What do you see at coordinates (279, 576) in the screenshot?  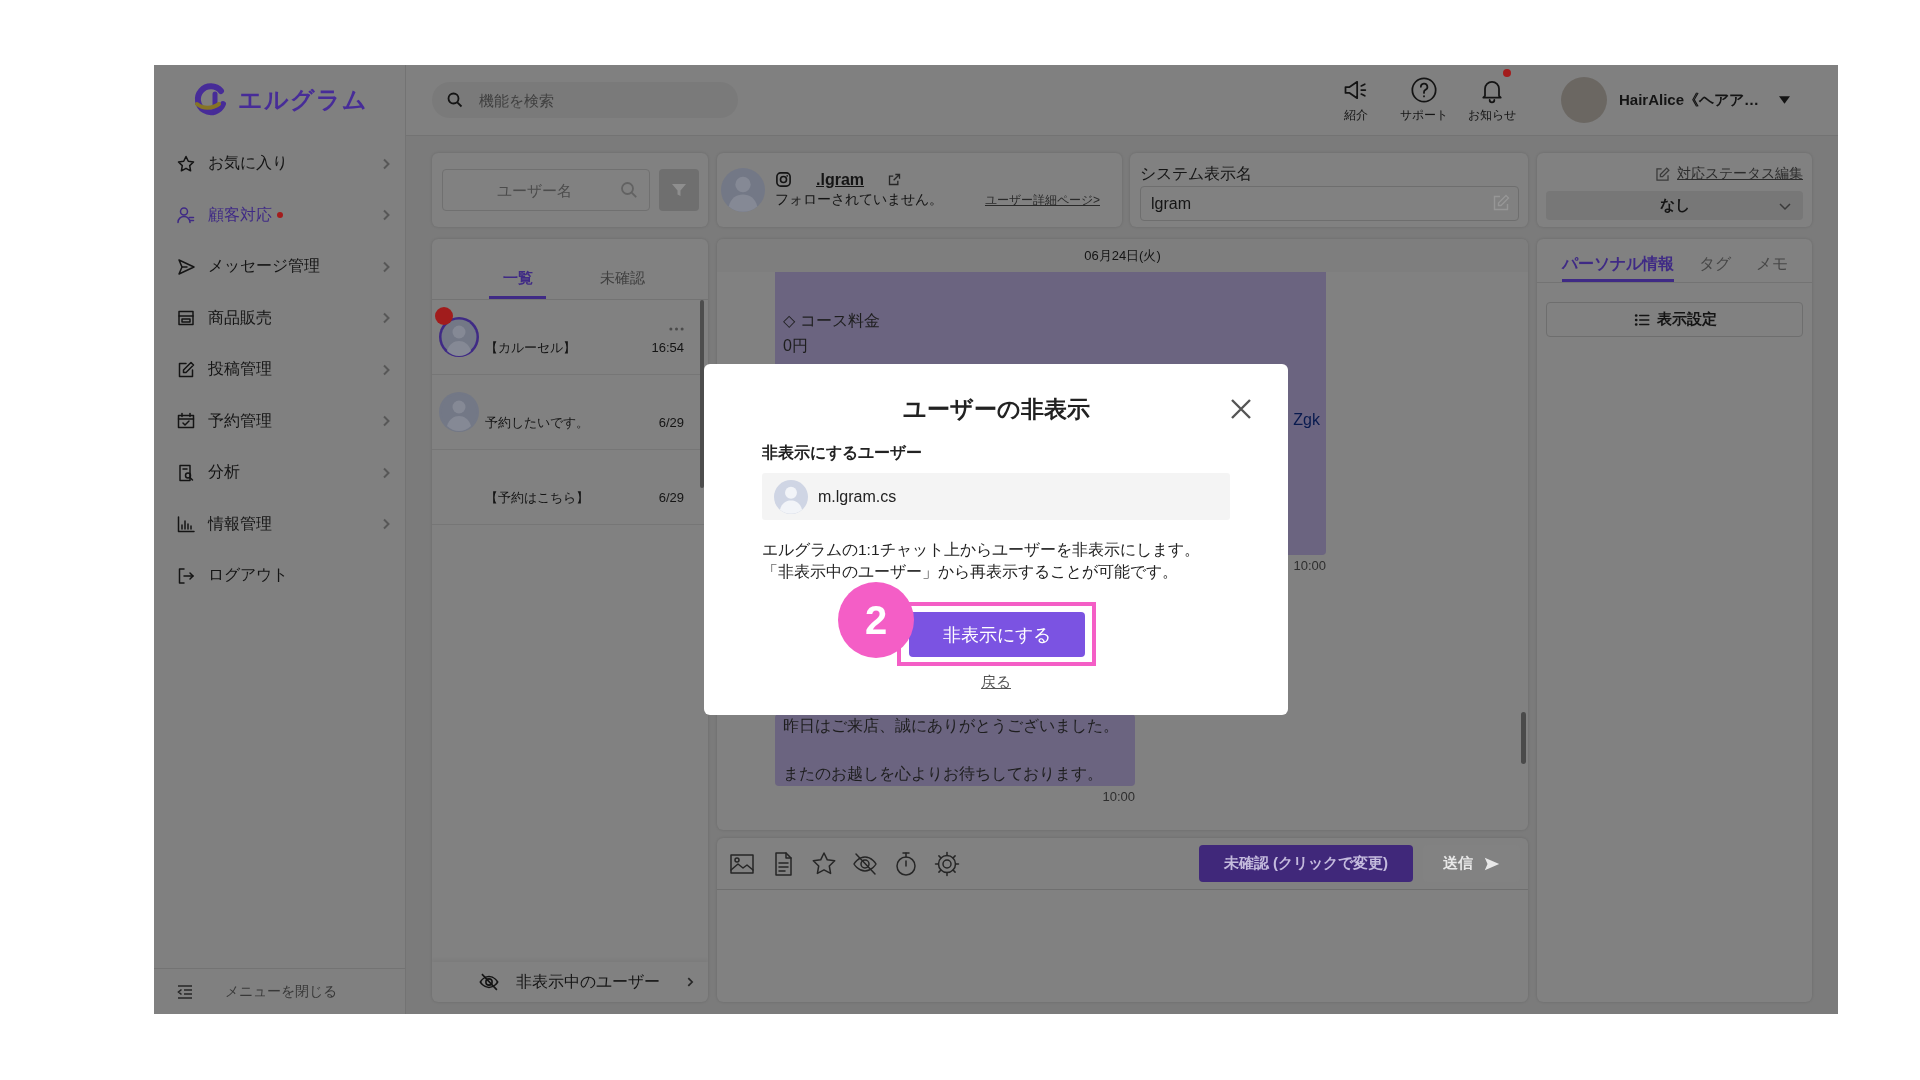 I see `sidebar-item: ログアウト` at bounding box center [279, 576].